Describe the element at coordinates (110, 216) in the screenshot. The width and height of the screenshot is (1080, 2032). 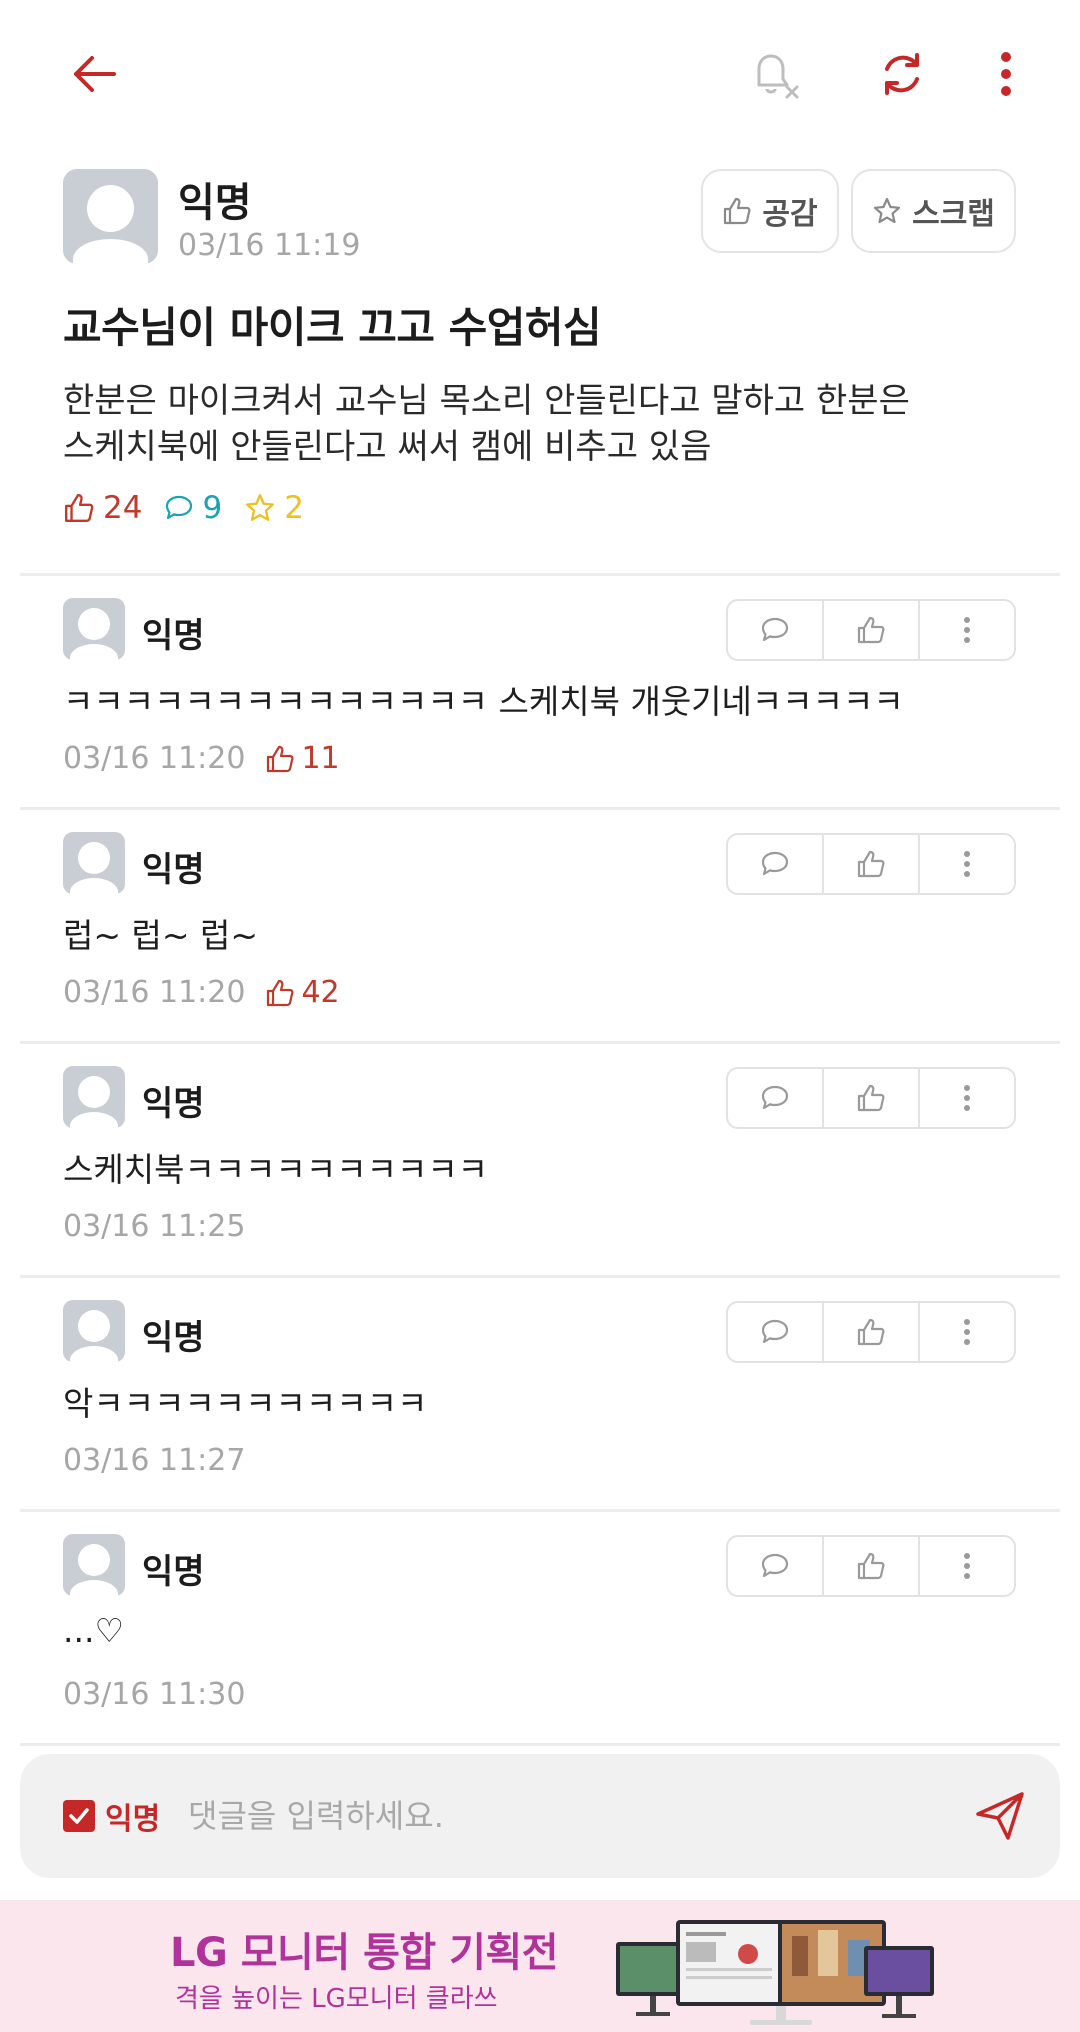
I see `post-author-avatar` at that location.